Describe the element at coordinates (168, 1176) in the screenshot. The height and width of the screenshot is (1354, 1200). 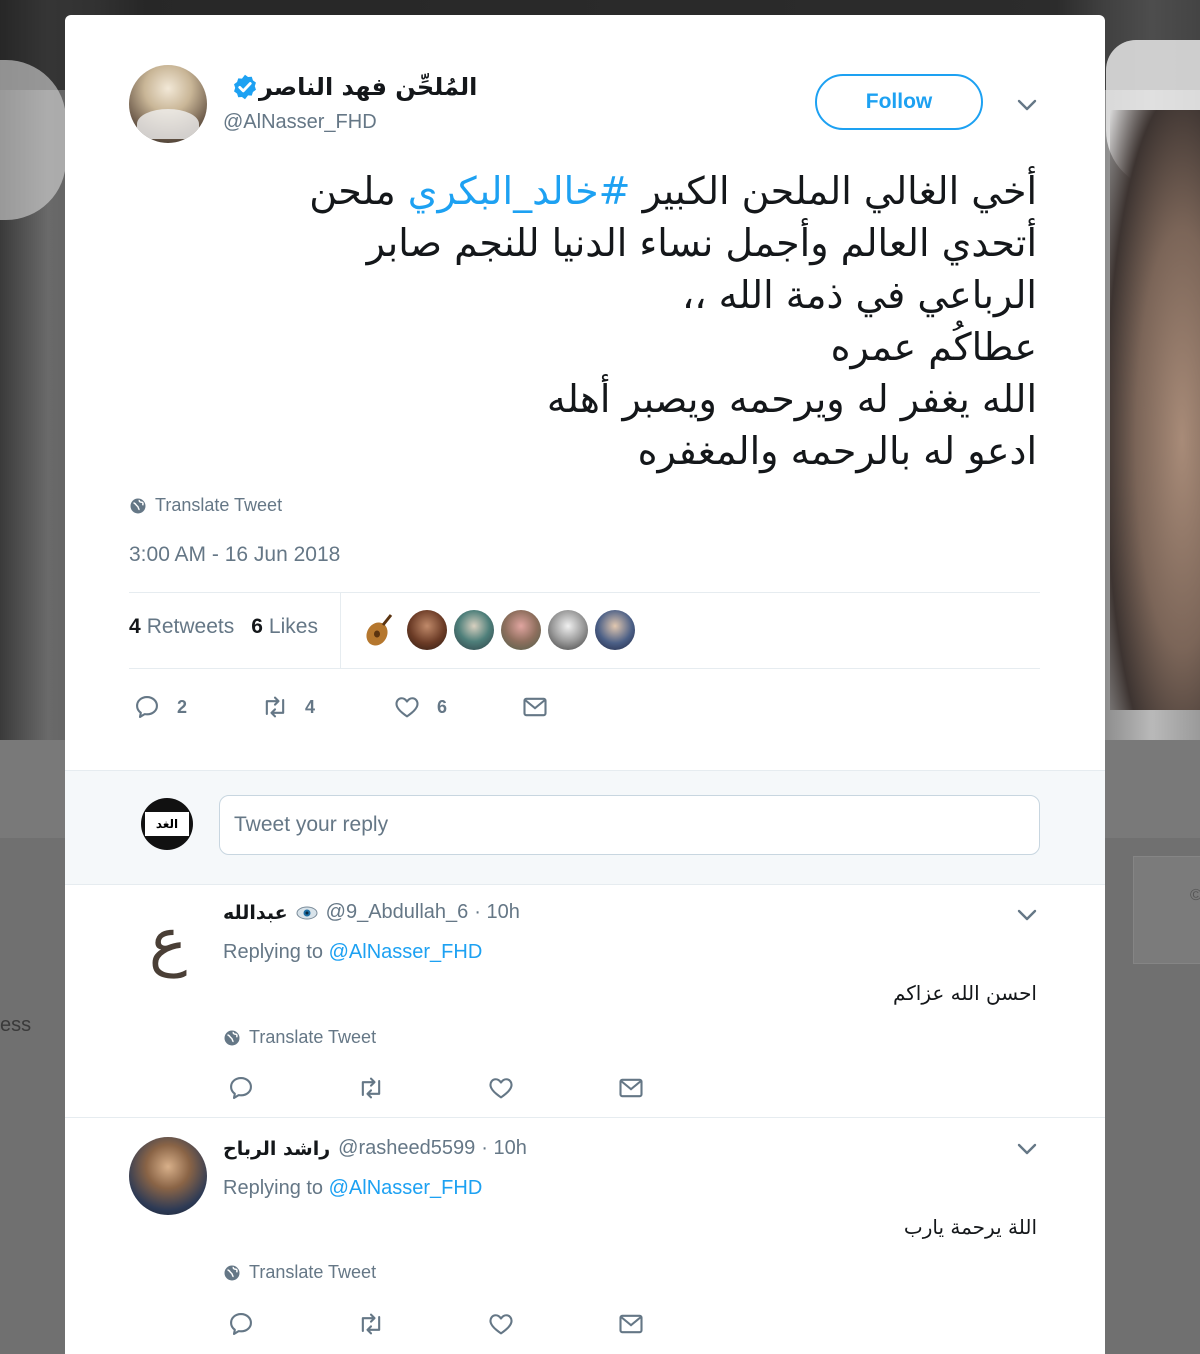
I see `reply-avatar` at that location.